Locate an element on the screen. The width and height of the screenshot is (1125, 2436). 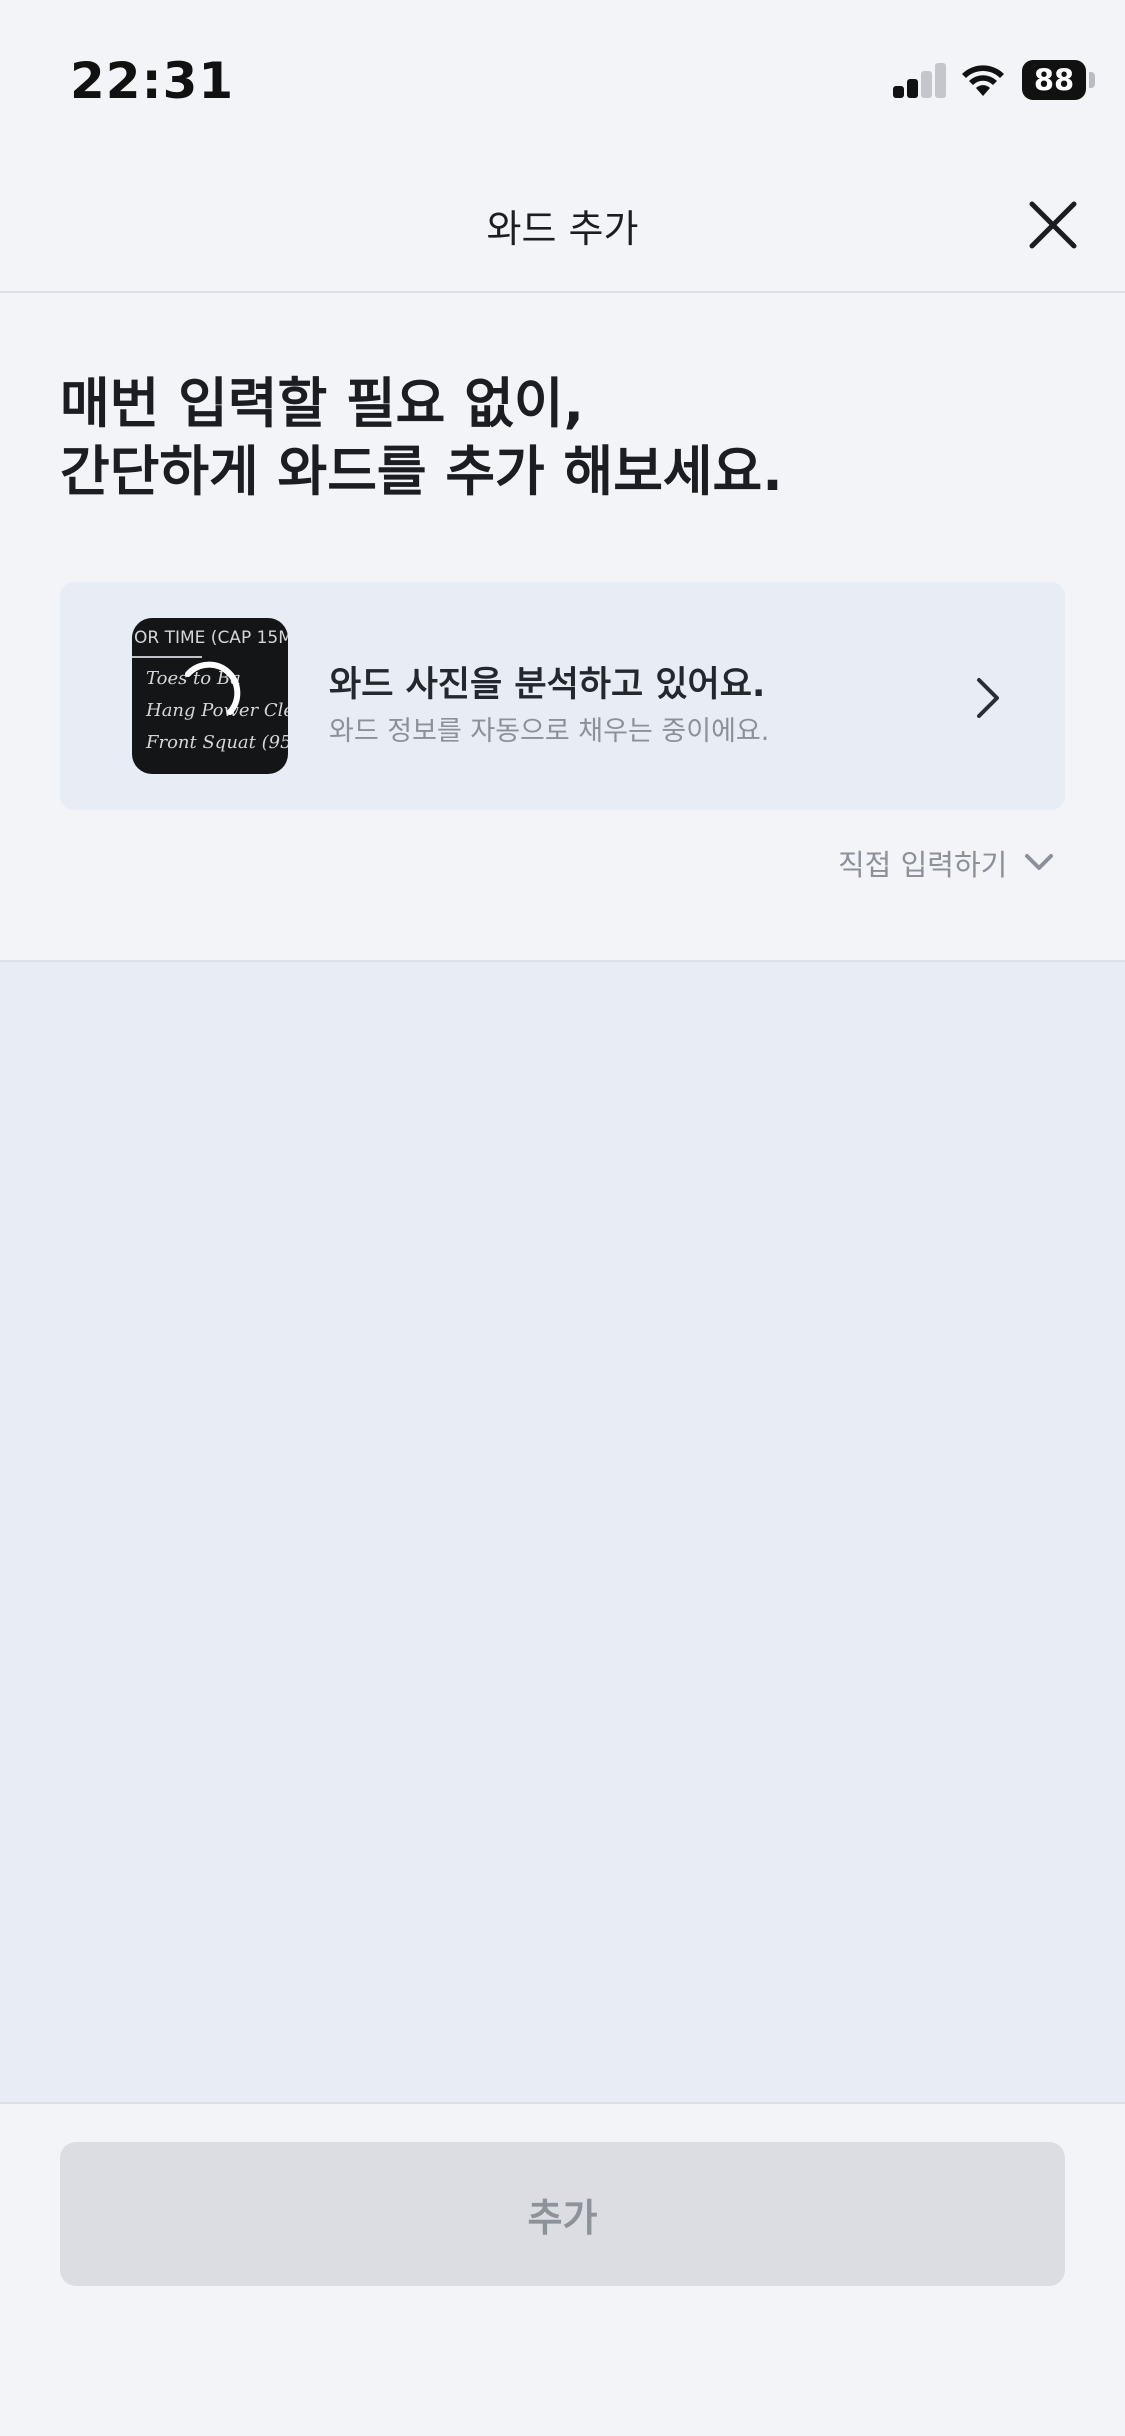
add-button: 추가 is located at coordinates (562, 2214).